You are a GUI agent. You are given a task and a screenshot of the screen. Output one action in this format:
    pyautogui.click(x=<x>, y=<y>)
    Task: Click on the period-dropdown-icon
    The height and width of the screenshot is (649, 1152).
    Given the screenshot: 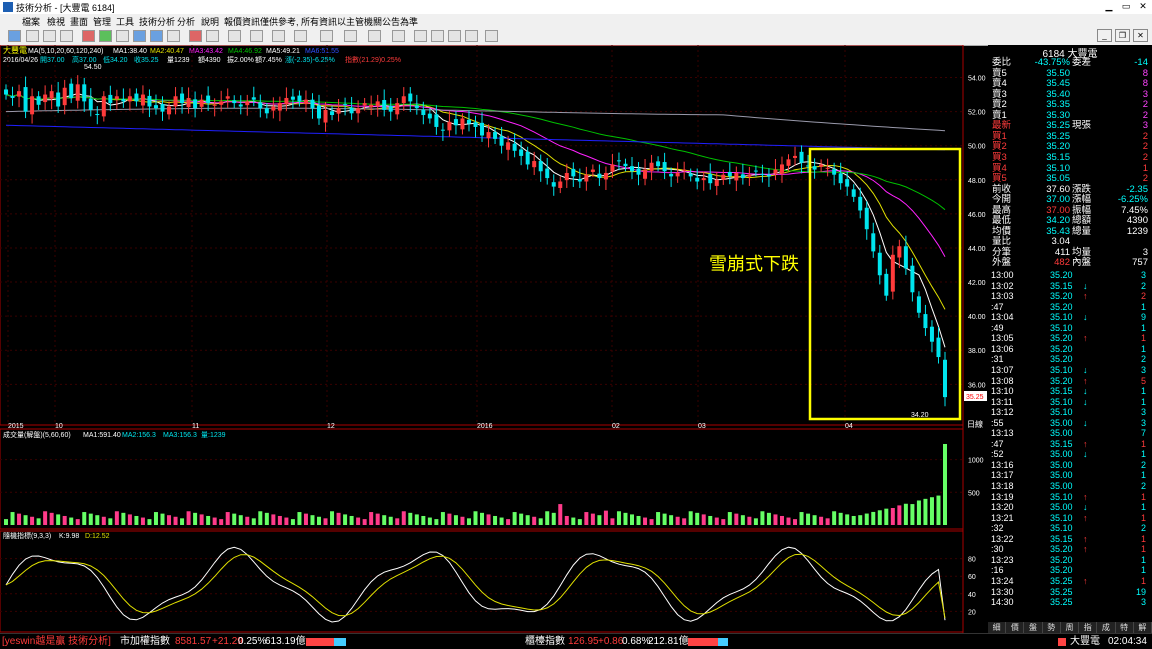 What is the action you would take?
    pyautogui.click(x=66, y=36)
    